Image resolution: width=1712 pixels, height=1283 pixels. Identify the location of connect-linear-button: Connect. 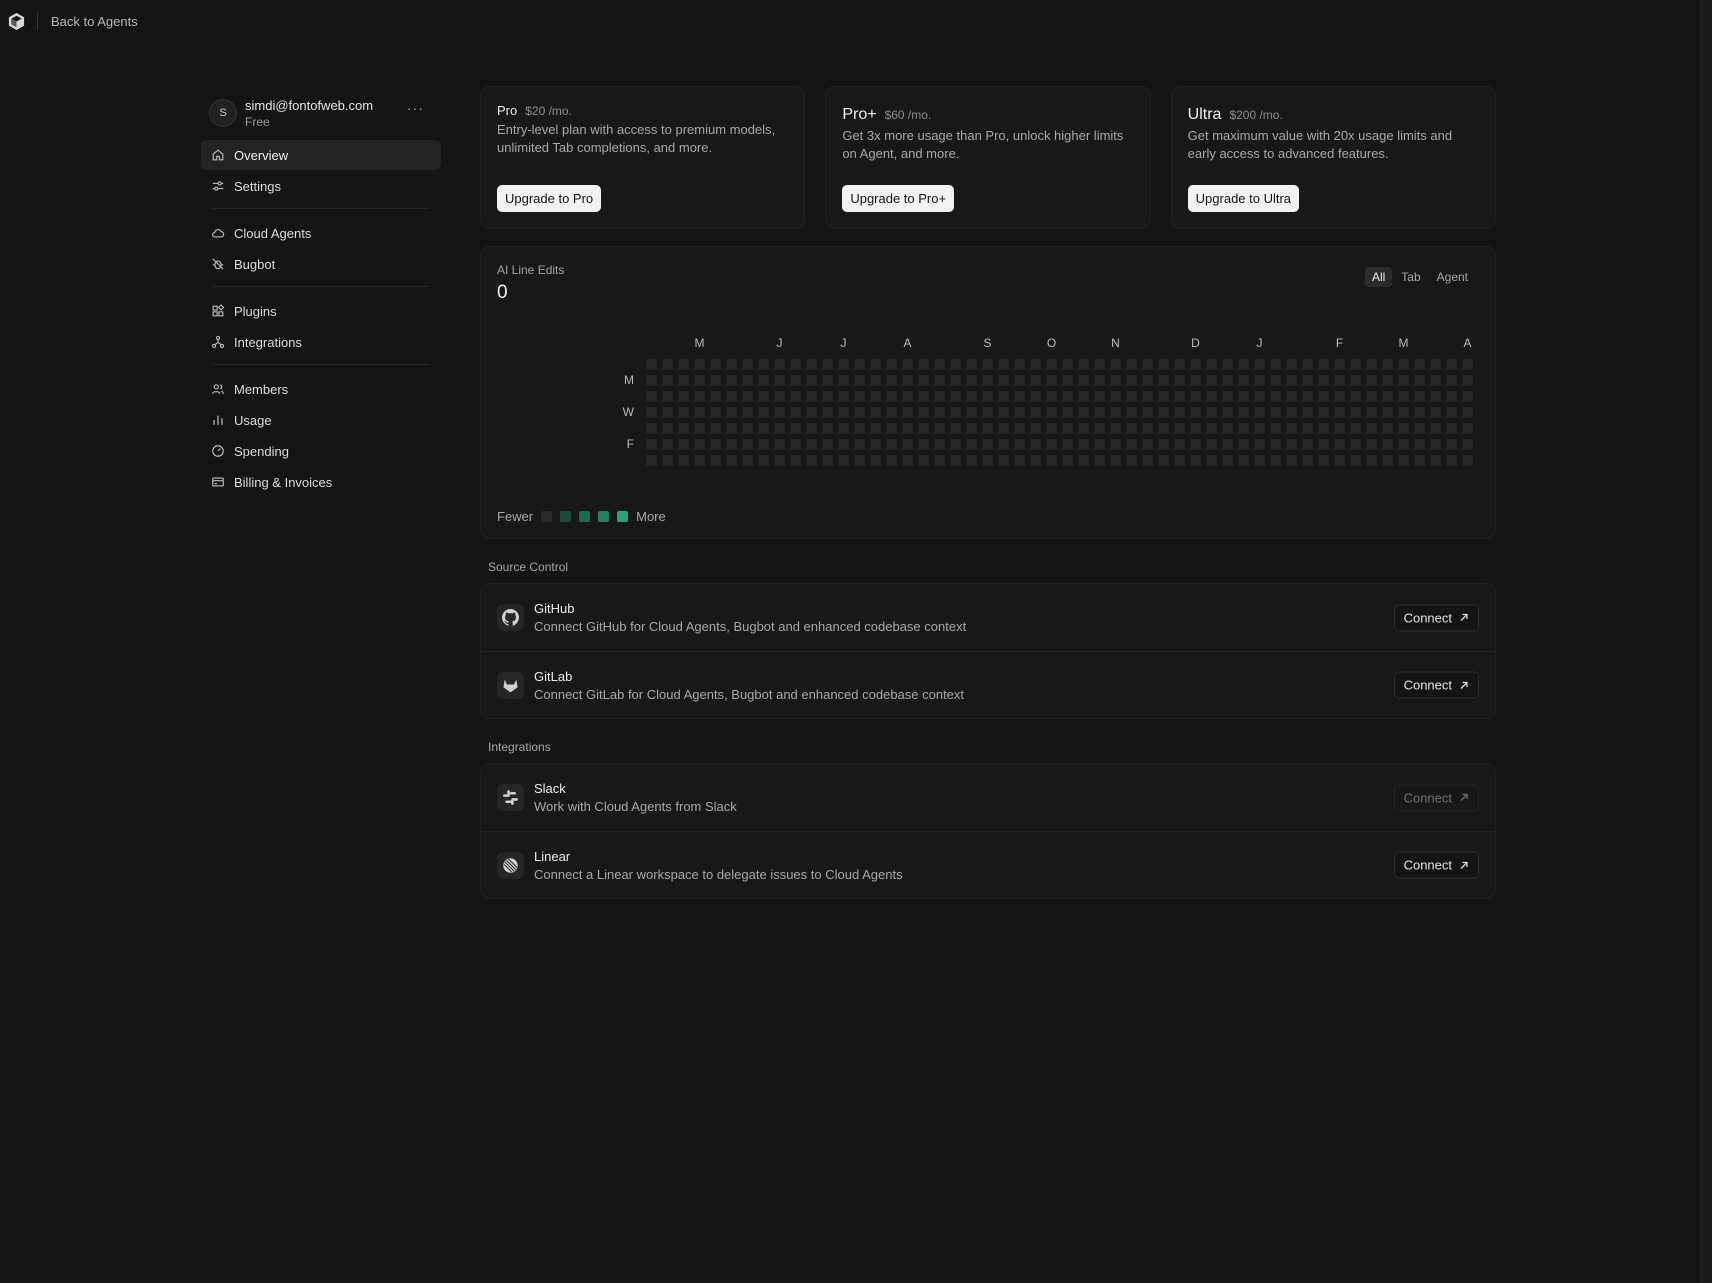
(1436, 865).